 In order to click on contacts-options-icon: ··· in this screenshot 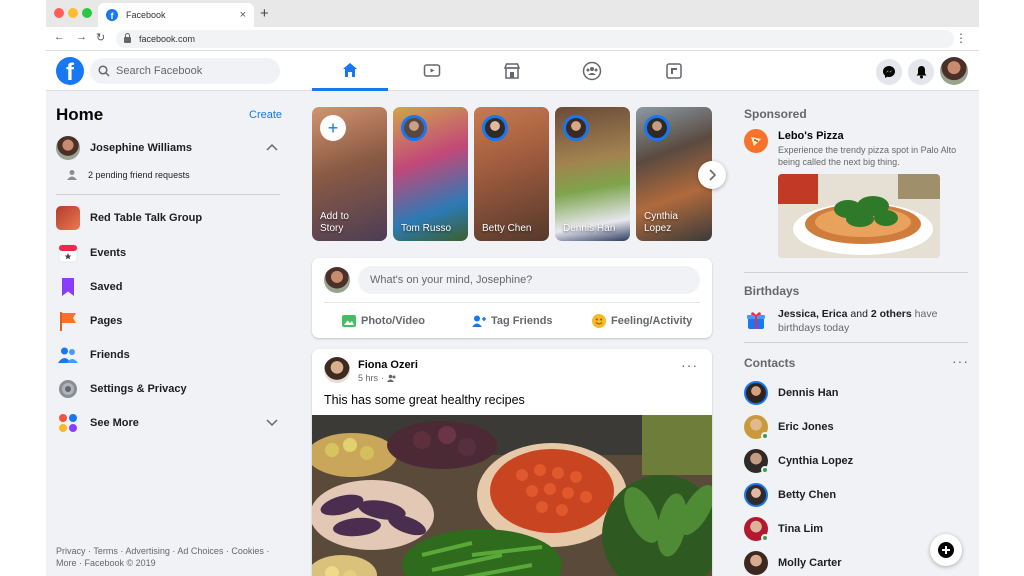, I will do `click(960, 361)`.